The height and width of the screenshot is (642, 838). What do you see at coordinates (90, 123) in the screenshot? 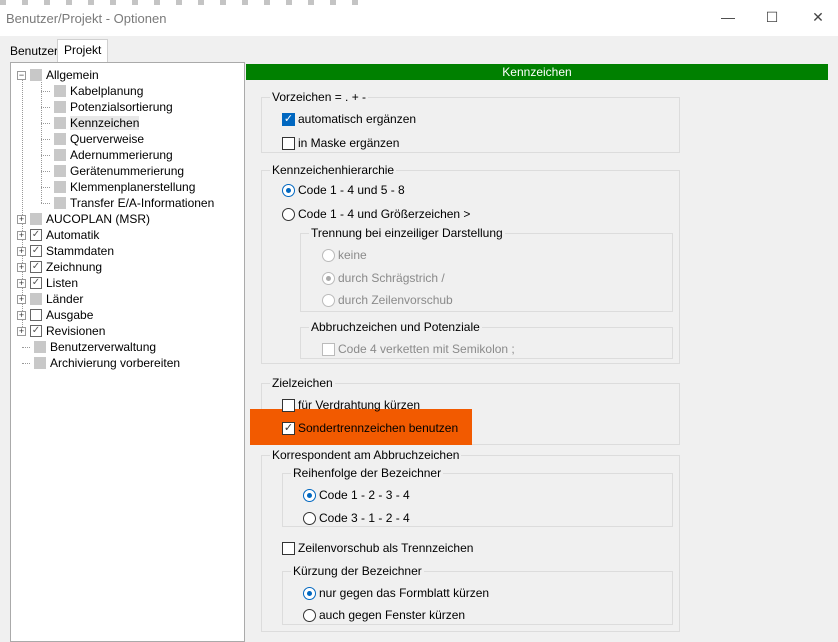
I see `tree-node-child: Kennzeichen` at bounding box center [90, 123].